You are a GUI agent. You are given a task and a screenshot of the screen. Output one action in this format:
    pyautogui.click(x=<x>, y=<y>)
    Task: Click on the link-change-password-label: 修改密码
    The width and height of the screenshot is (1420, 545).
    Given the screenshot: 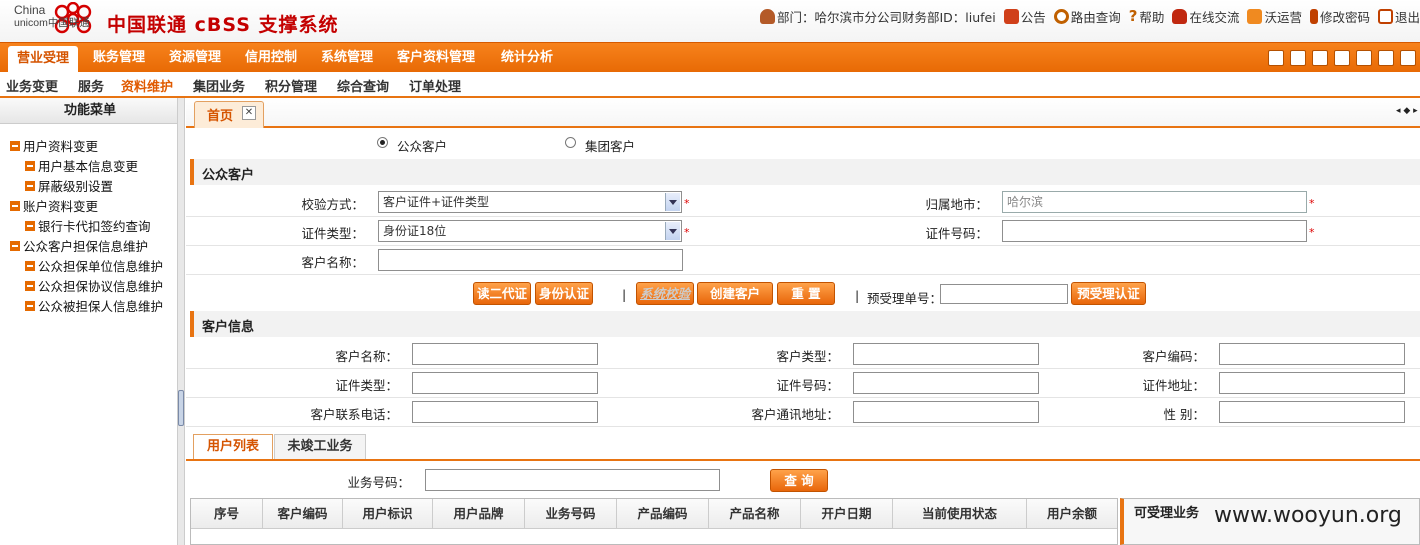 What is the action you would take?
    pyautogui.click(x=1344, y=17)
    